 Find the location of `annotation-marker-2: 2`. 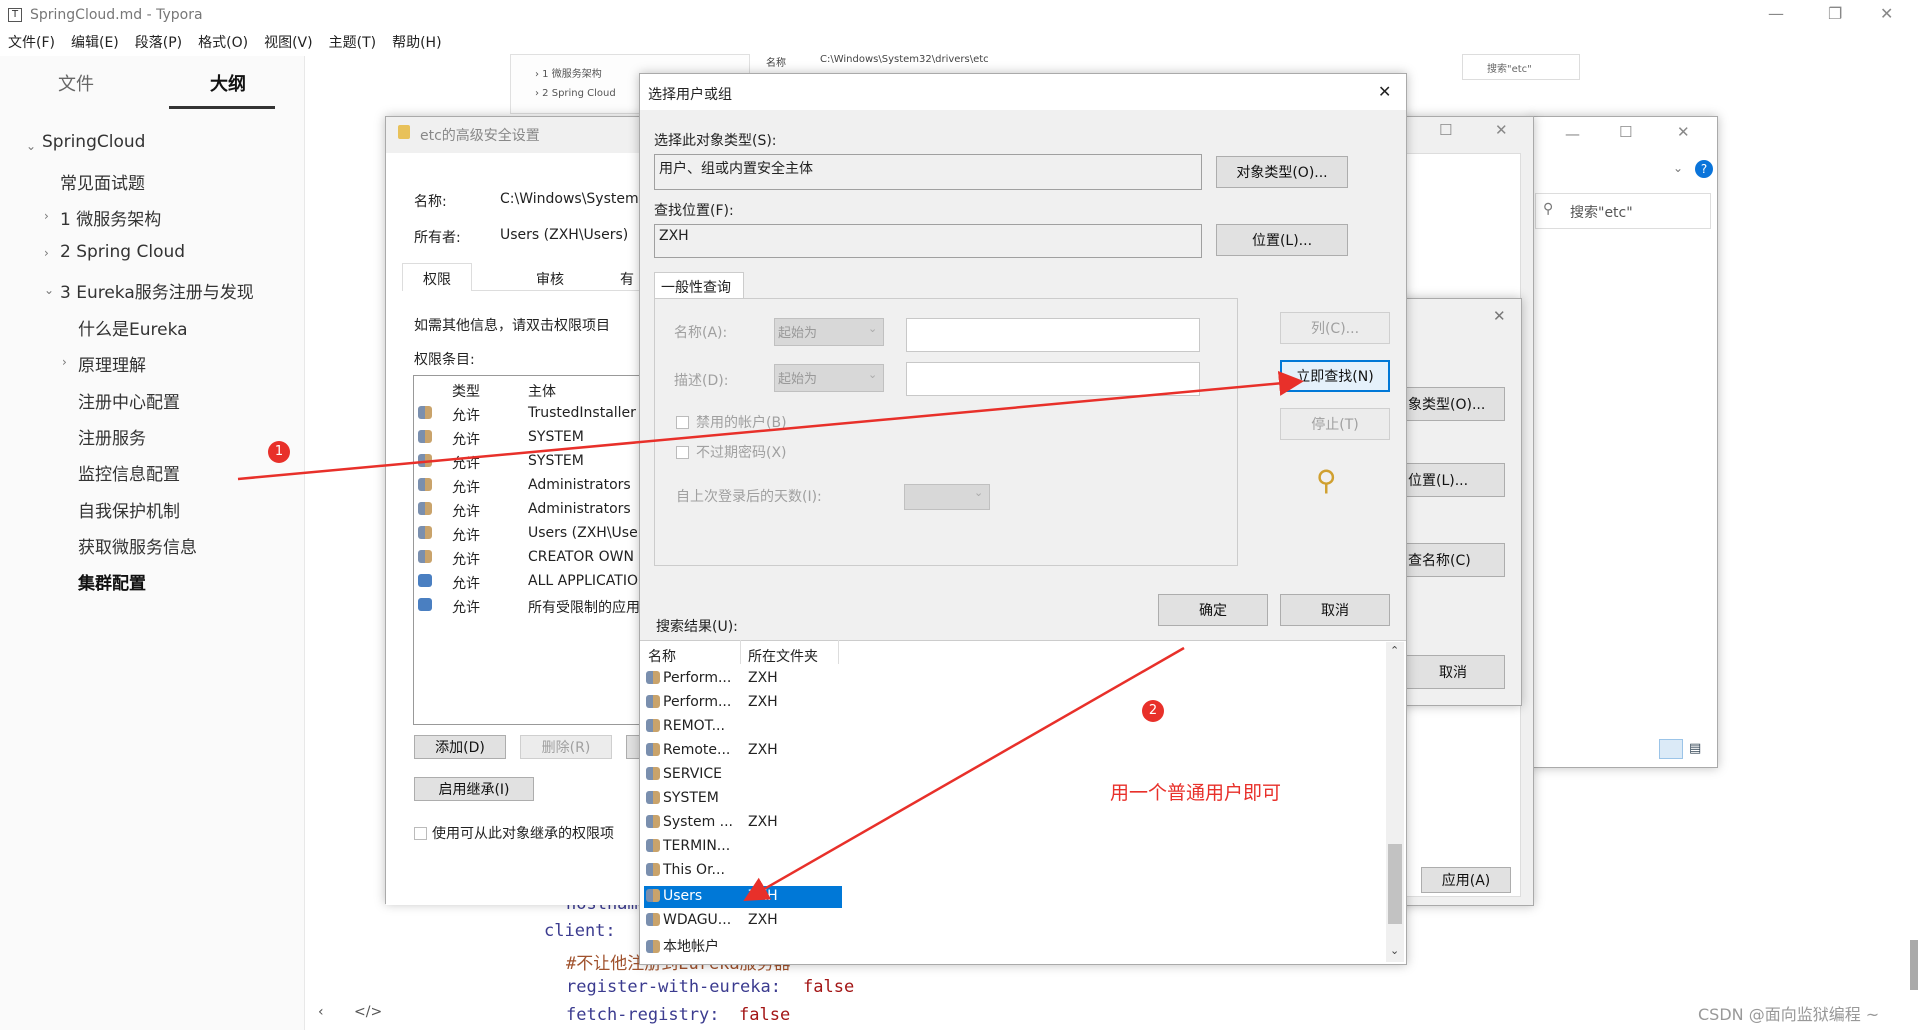

annotation-marker-2: 2 is located at coordinates (1153, 711).